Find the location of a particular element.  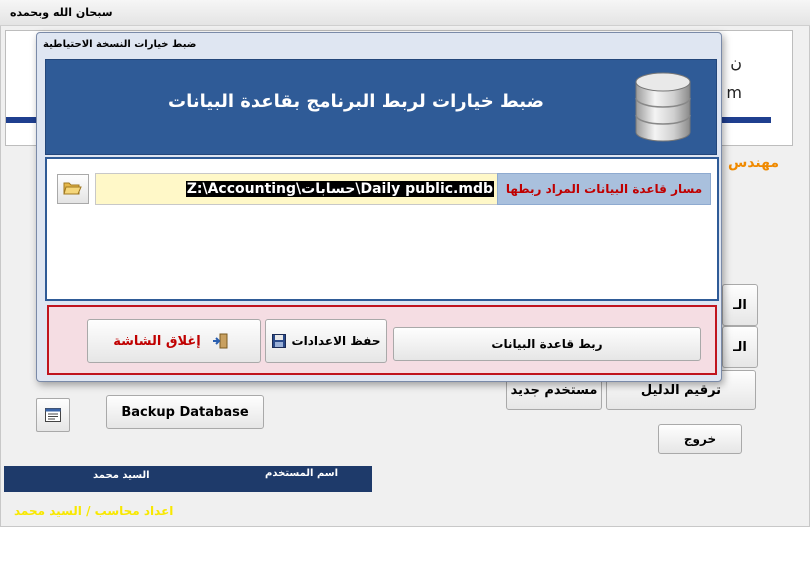

folder-open-icon is located at coordinates (72, 188).